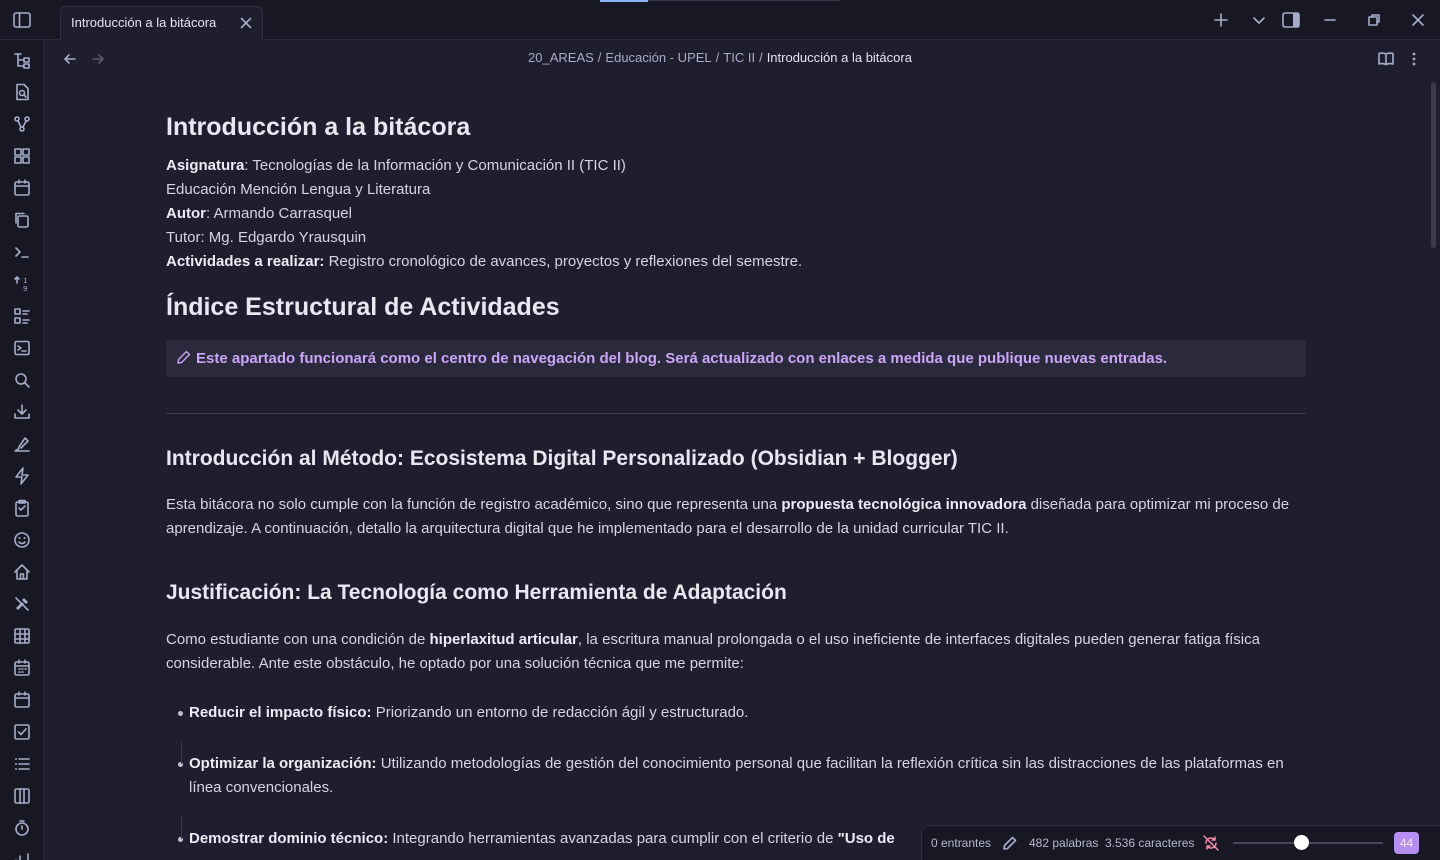  What do you see at coordinates (22, 636) in the screenshot?
I see `table-icon` at bounding box center [22, 636].